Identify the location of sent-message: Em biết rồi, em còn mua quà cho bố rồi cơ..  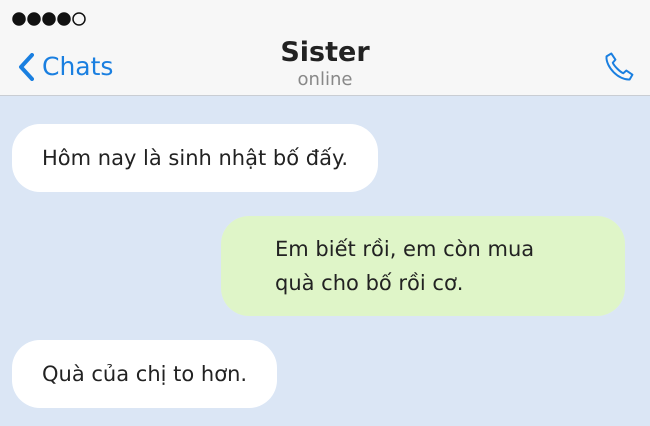
(423, 266).